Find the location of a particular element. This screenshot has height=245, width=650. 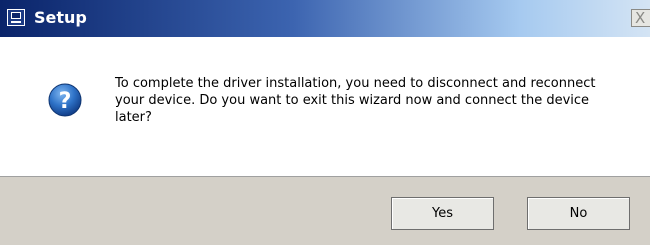

question-icon: ? is located at coordinates (65, 100).